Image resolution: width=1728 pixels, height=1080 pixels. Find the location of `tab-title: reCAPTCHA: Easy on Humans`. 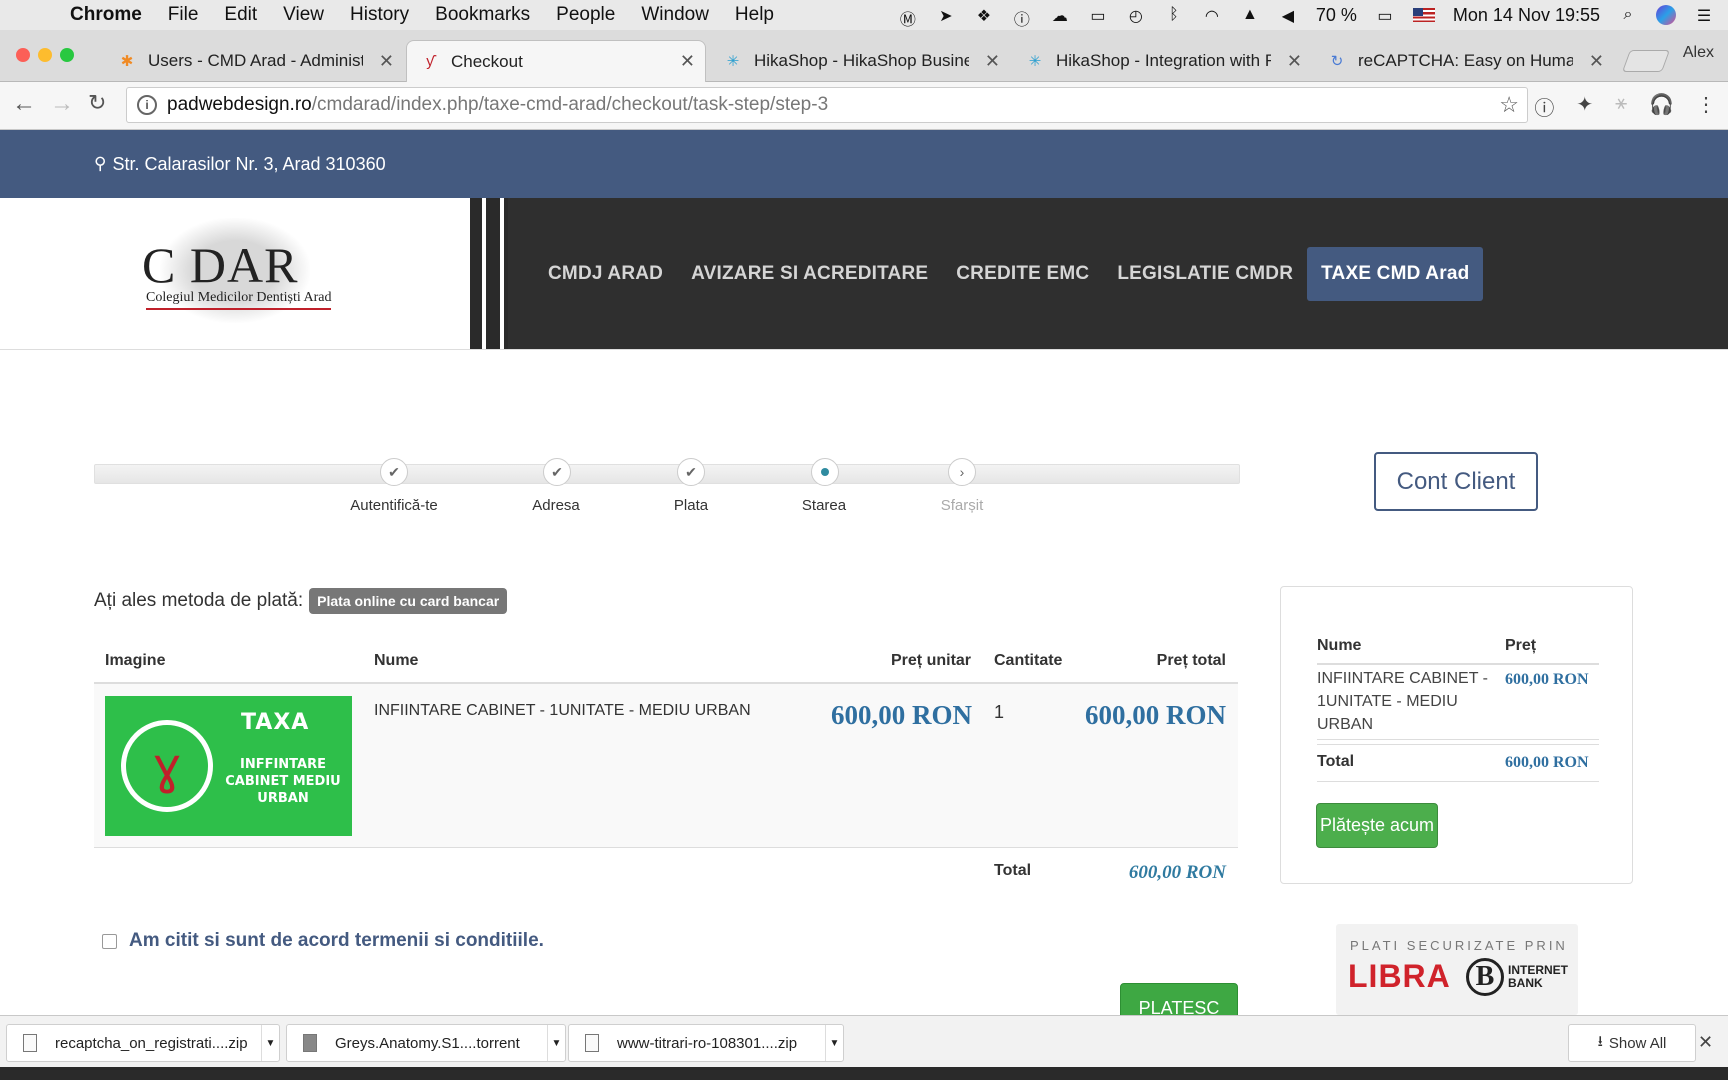

tab-title: reCAPTCHA: Easy on Humans is located at coordinates (1465, 60).